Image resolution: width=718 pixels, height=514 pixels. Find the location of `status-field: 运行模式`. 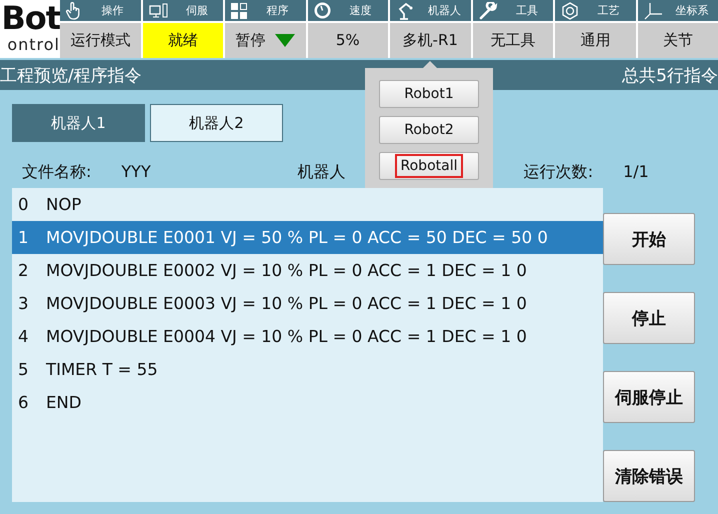

status-field: 运行模式 is located at coordinates (100, 40).